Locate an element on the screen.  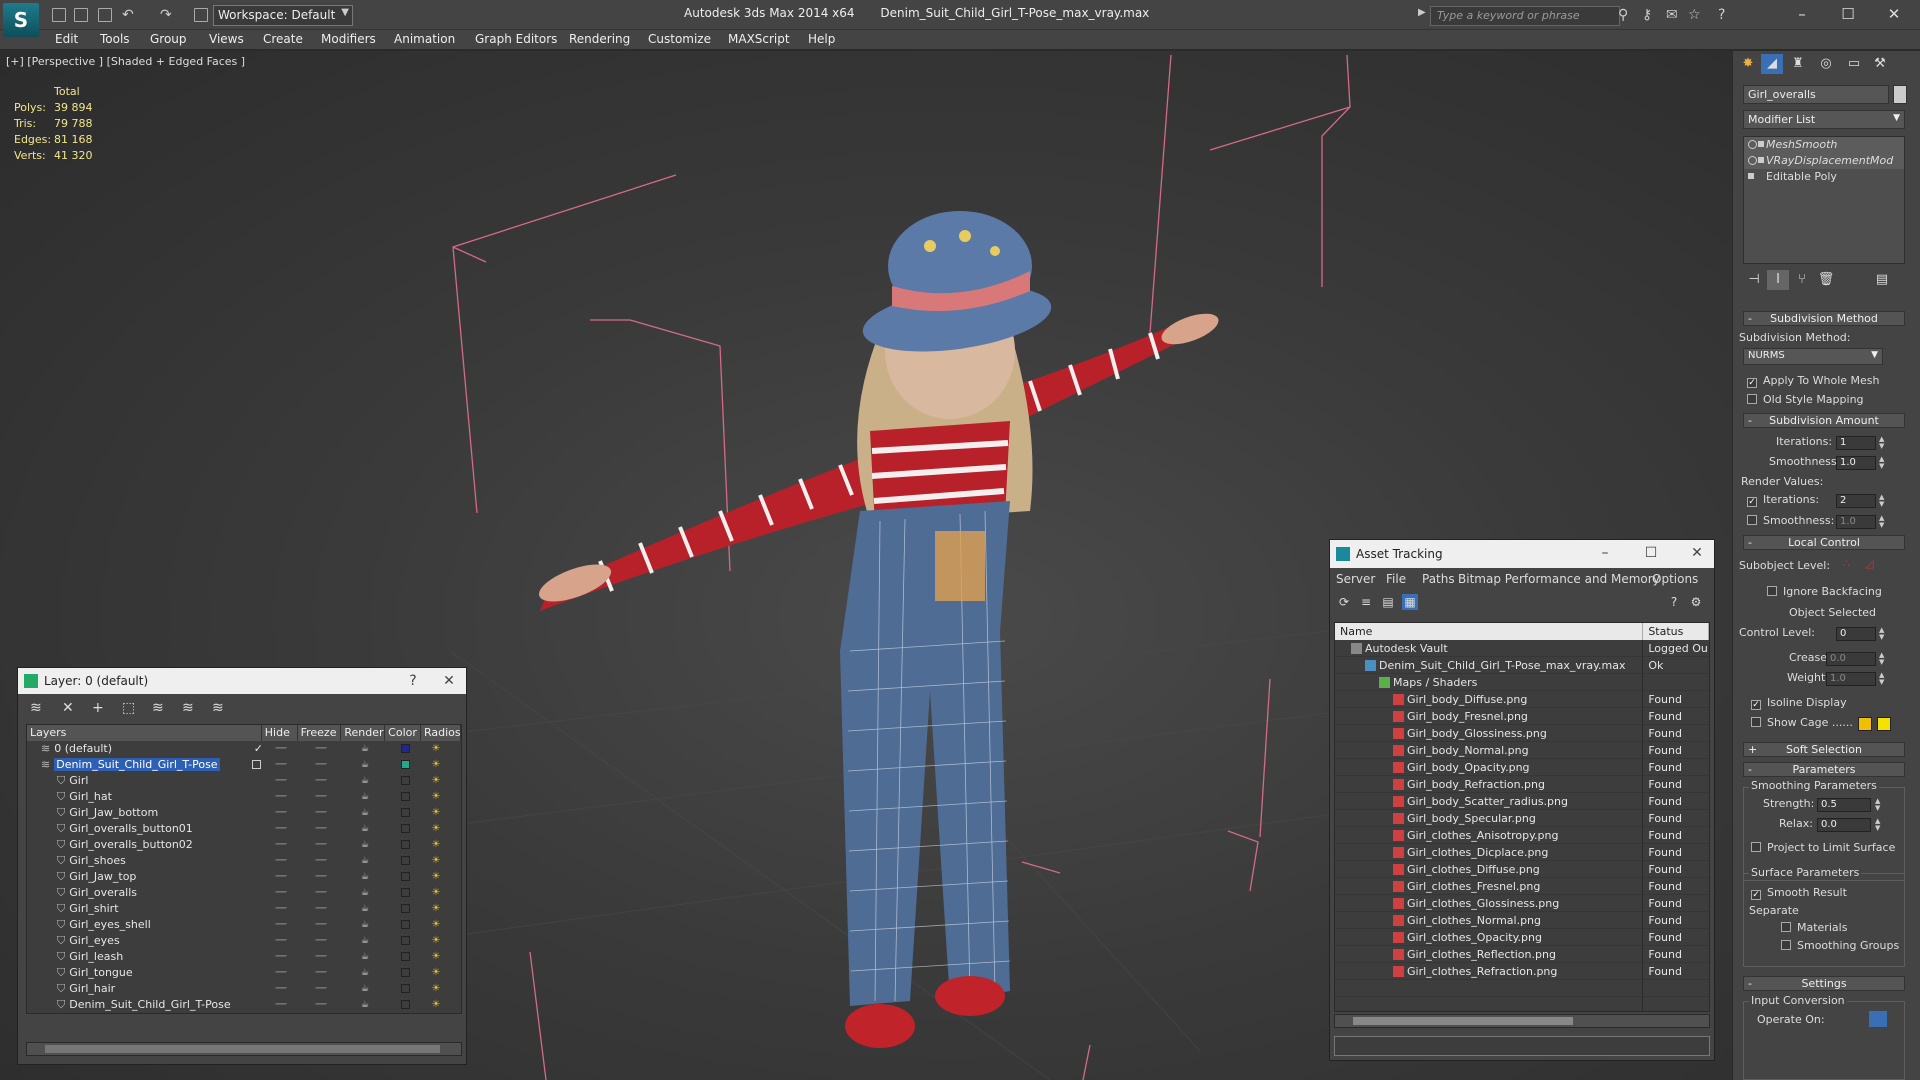
menu-maxscript: MAXScript is located at coordinates (759, 39).